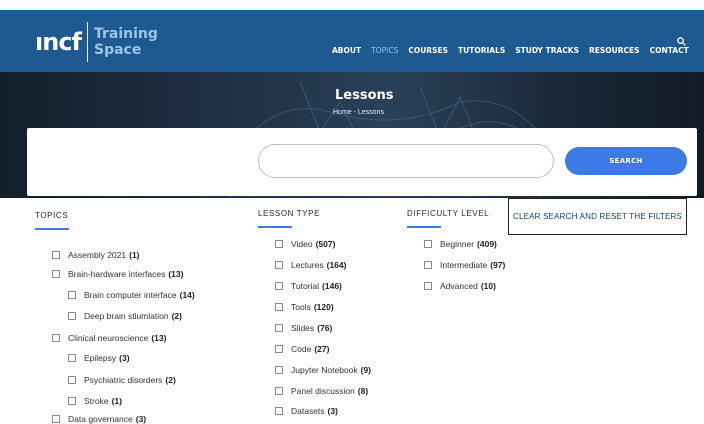  I want to click on filter-topic-clinical: Clinical neuroscience (13), so click(109, 338).